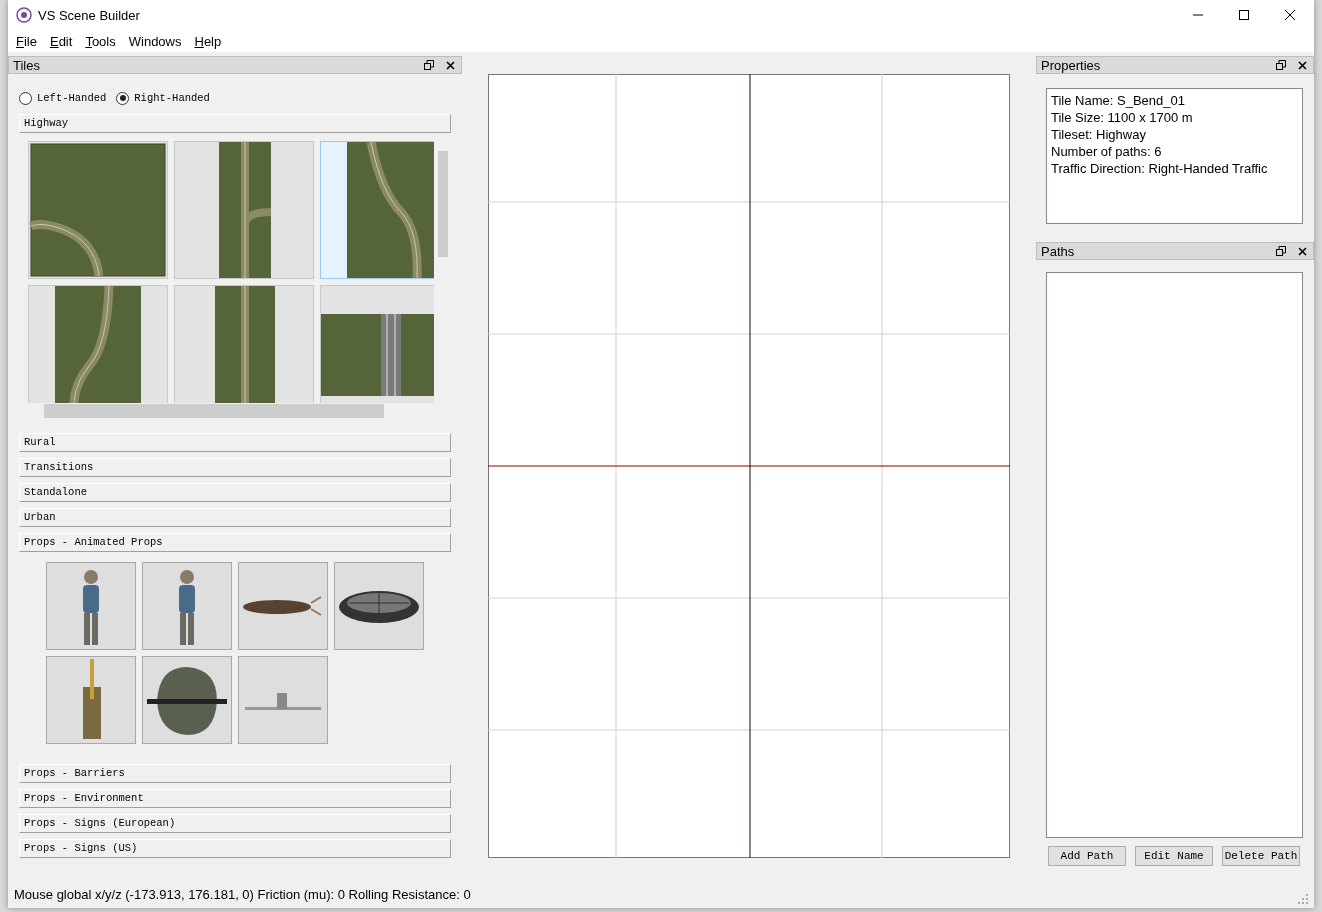 This screenshot has height=912, width=1322. Describe the element at coordinates (1058, 251) in the screenshot. I see `panel-title: Paths` at that location.